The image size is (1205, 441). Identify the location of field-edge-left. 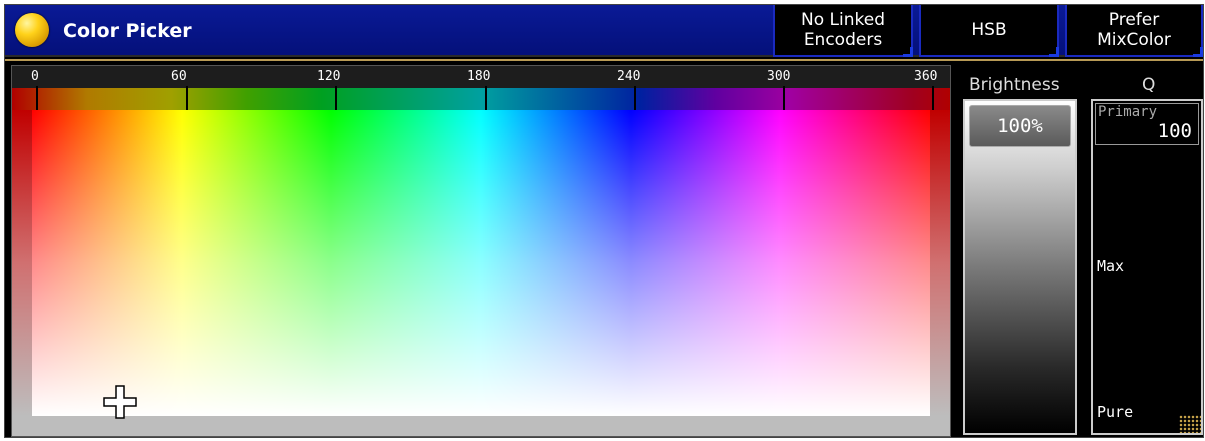
(22, 263).